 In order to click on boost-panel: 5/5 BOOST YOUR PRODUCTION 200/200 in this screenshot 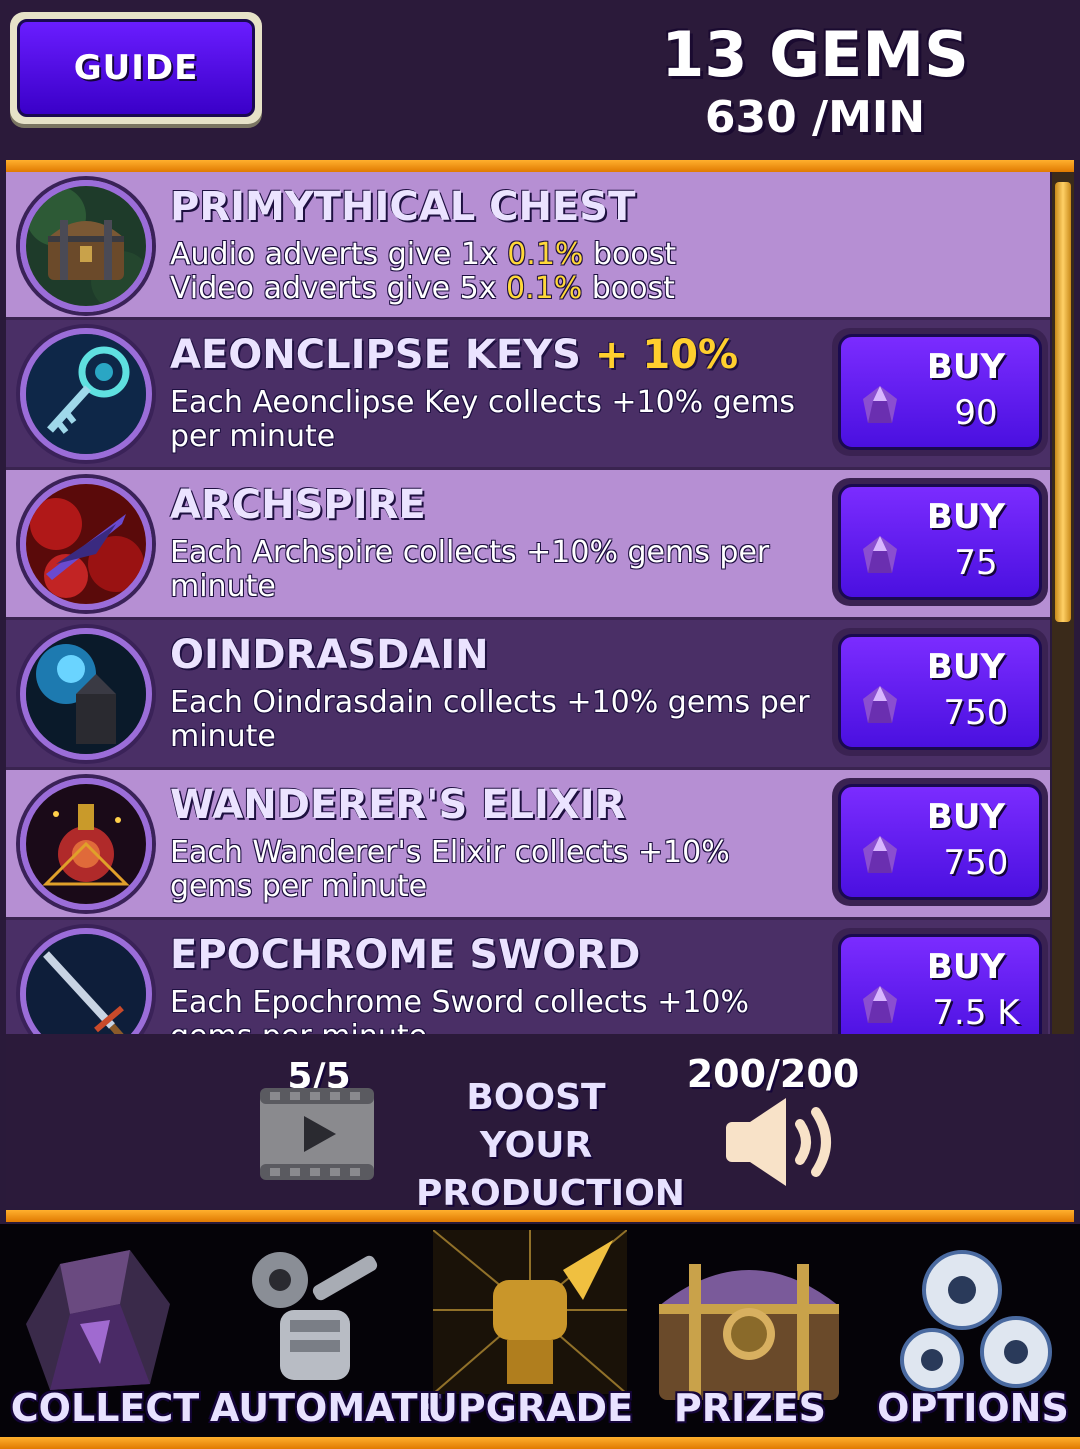, I will do `click(540, 1124)`.